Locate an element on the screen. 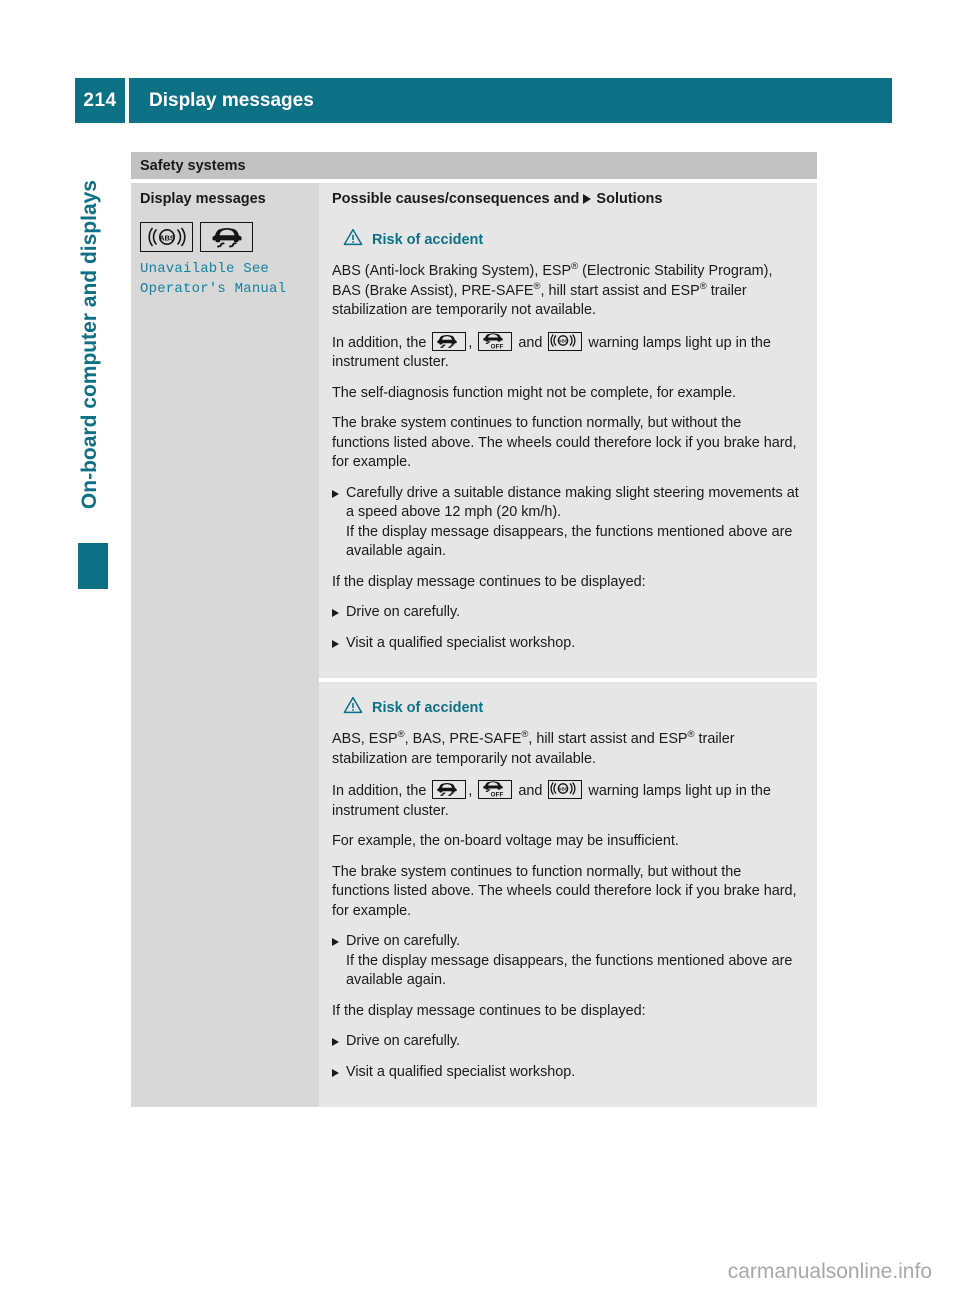 Image resolution: width=960 pixels, height=1302 pixels. watermark: carmanualsonline.info is located at coordinates (829, 1271).